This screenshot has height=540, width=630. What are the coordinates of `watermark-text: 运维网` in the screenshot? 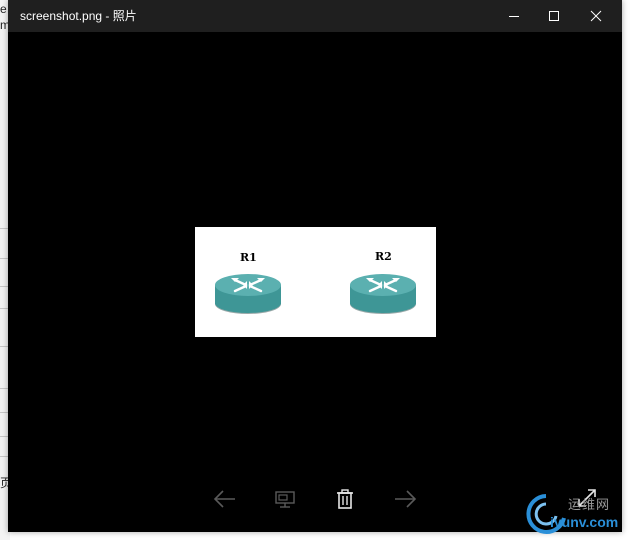 It's located at (589, 504).